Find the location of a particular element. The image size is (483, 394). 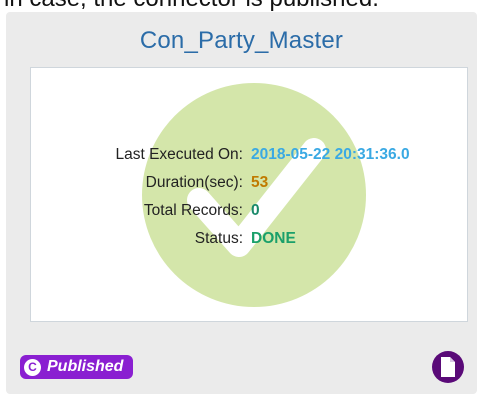

detail-label: Total Records: is located at coordinates (193, 210).